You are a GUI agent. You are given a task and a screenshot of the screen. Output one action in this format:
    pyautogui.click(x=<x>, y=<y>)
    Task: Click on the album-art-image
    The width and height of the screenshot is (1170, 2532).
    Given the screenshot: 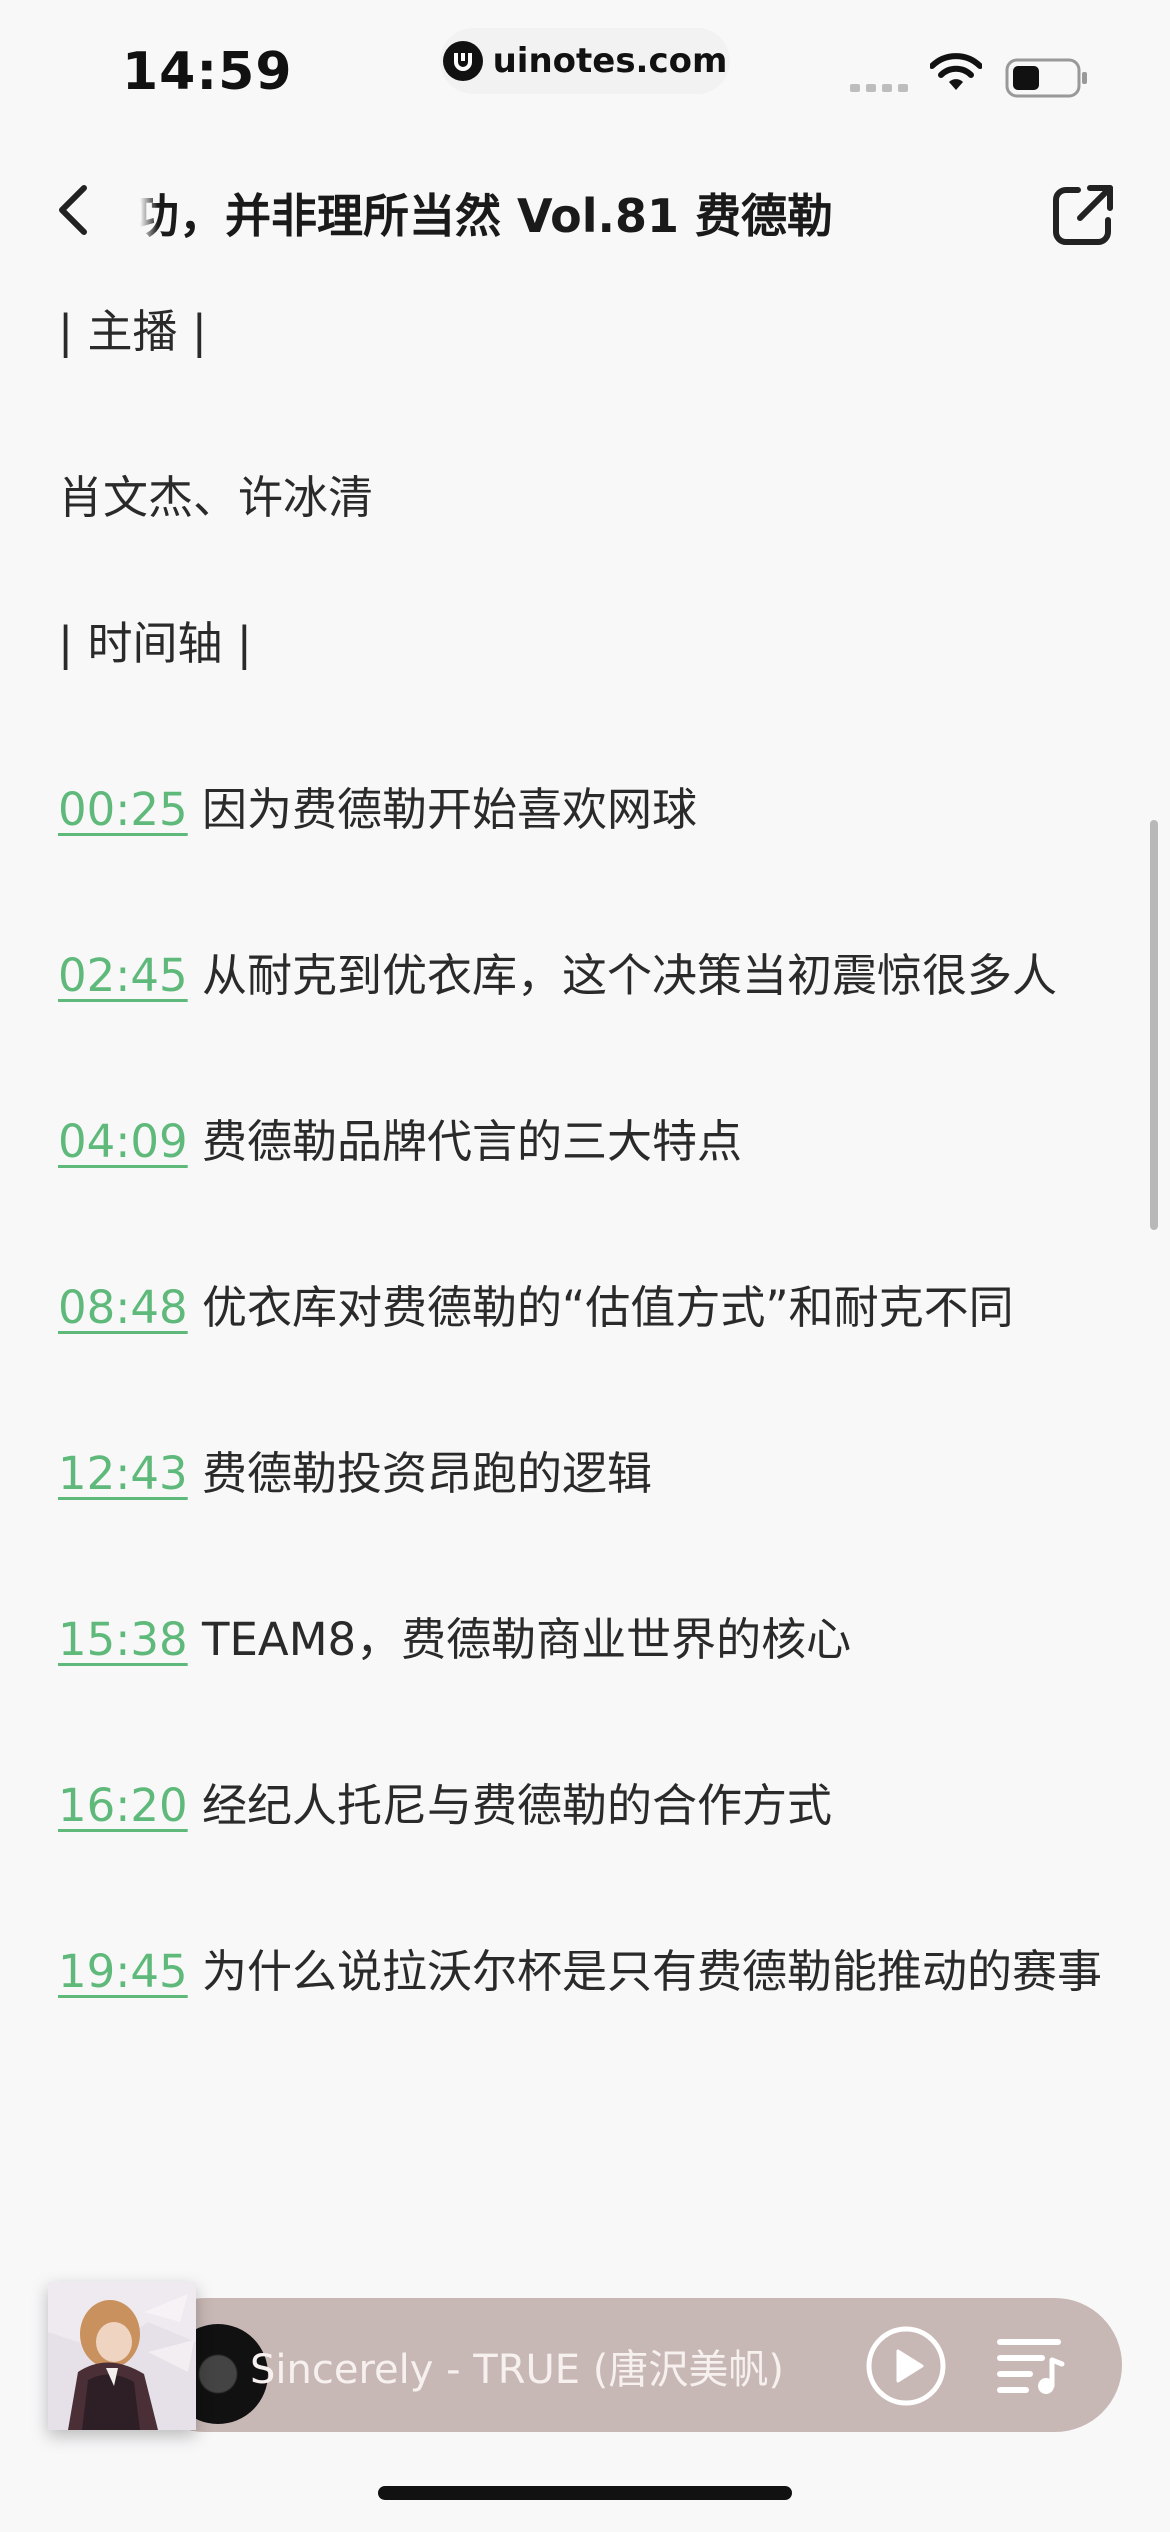 What is the action you would take?
    pyautogui.click(x=122, y=2356)
    